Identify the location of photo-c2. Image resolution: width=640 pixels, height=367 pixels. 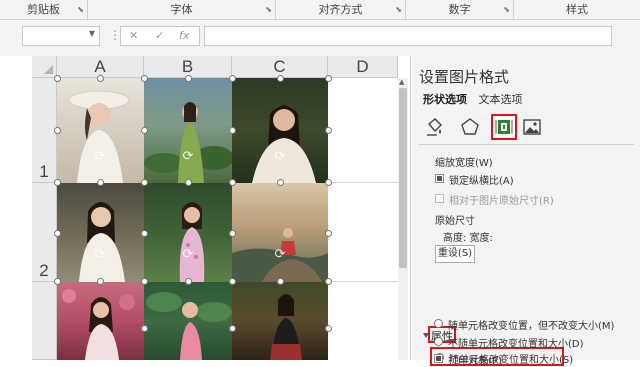
(280, 232).